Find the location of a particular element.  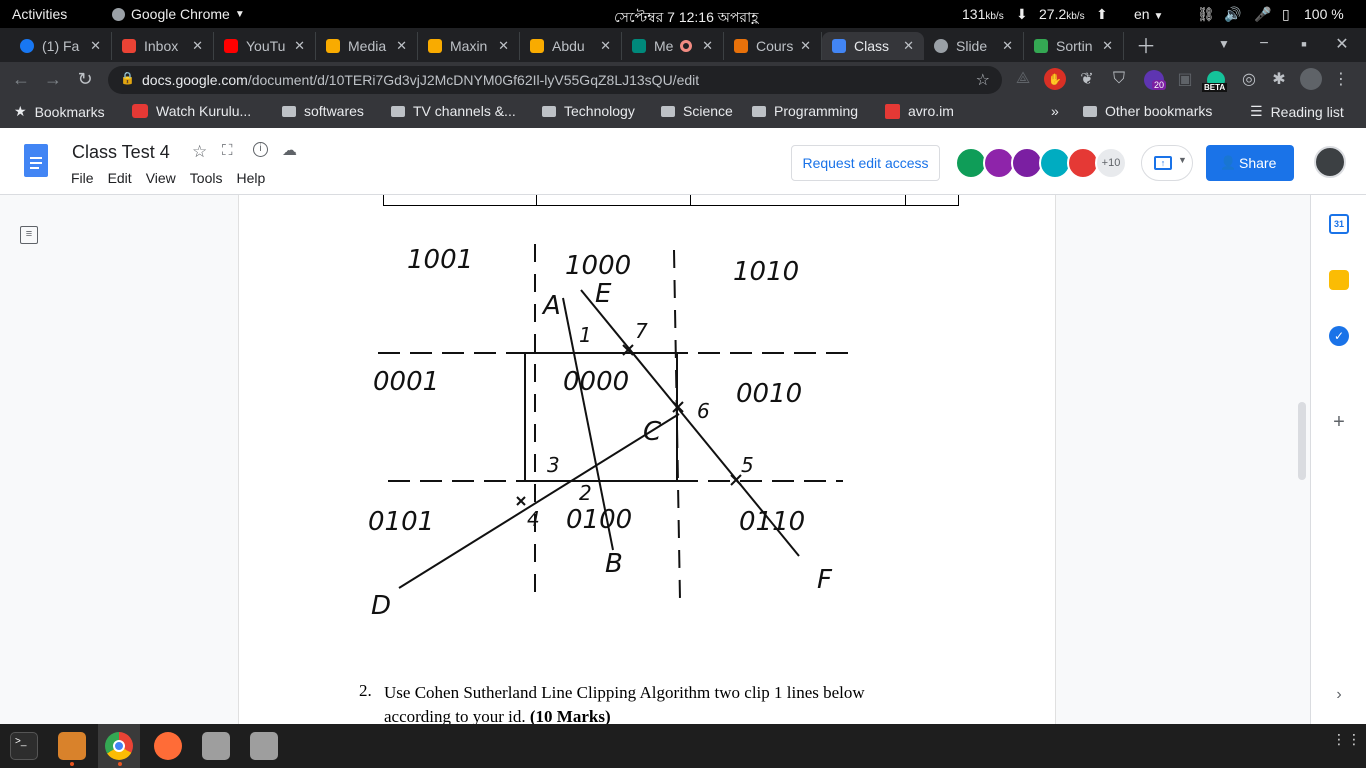

maximize-button: ■ is located at coordinates (1304, 44).